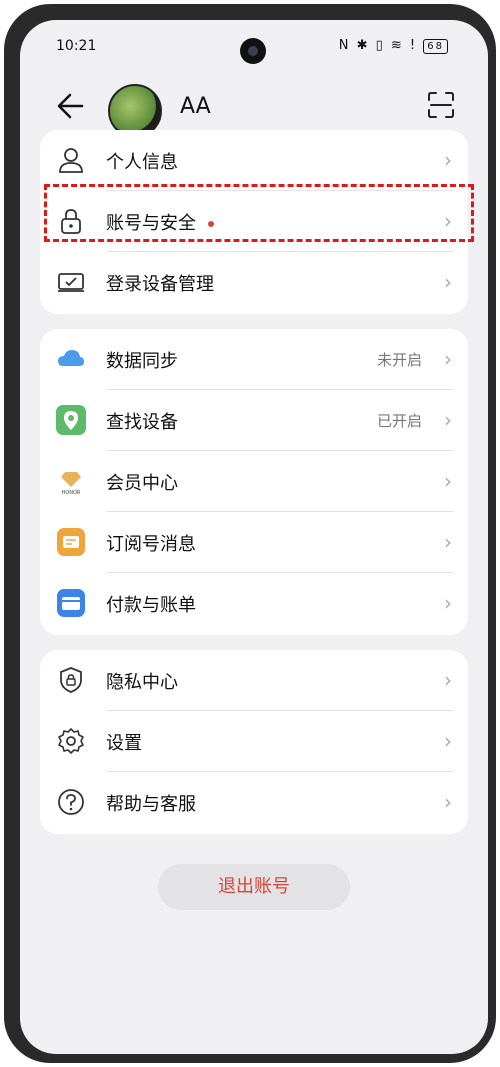 The width and height of the screenshot is (500, 1067). Describe the element at coordinates (72, 106) in the screenshot. I see `back-arrow-icon` at that location.